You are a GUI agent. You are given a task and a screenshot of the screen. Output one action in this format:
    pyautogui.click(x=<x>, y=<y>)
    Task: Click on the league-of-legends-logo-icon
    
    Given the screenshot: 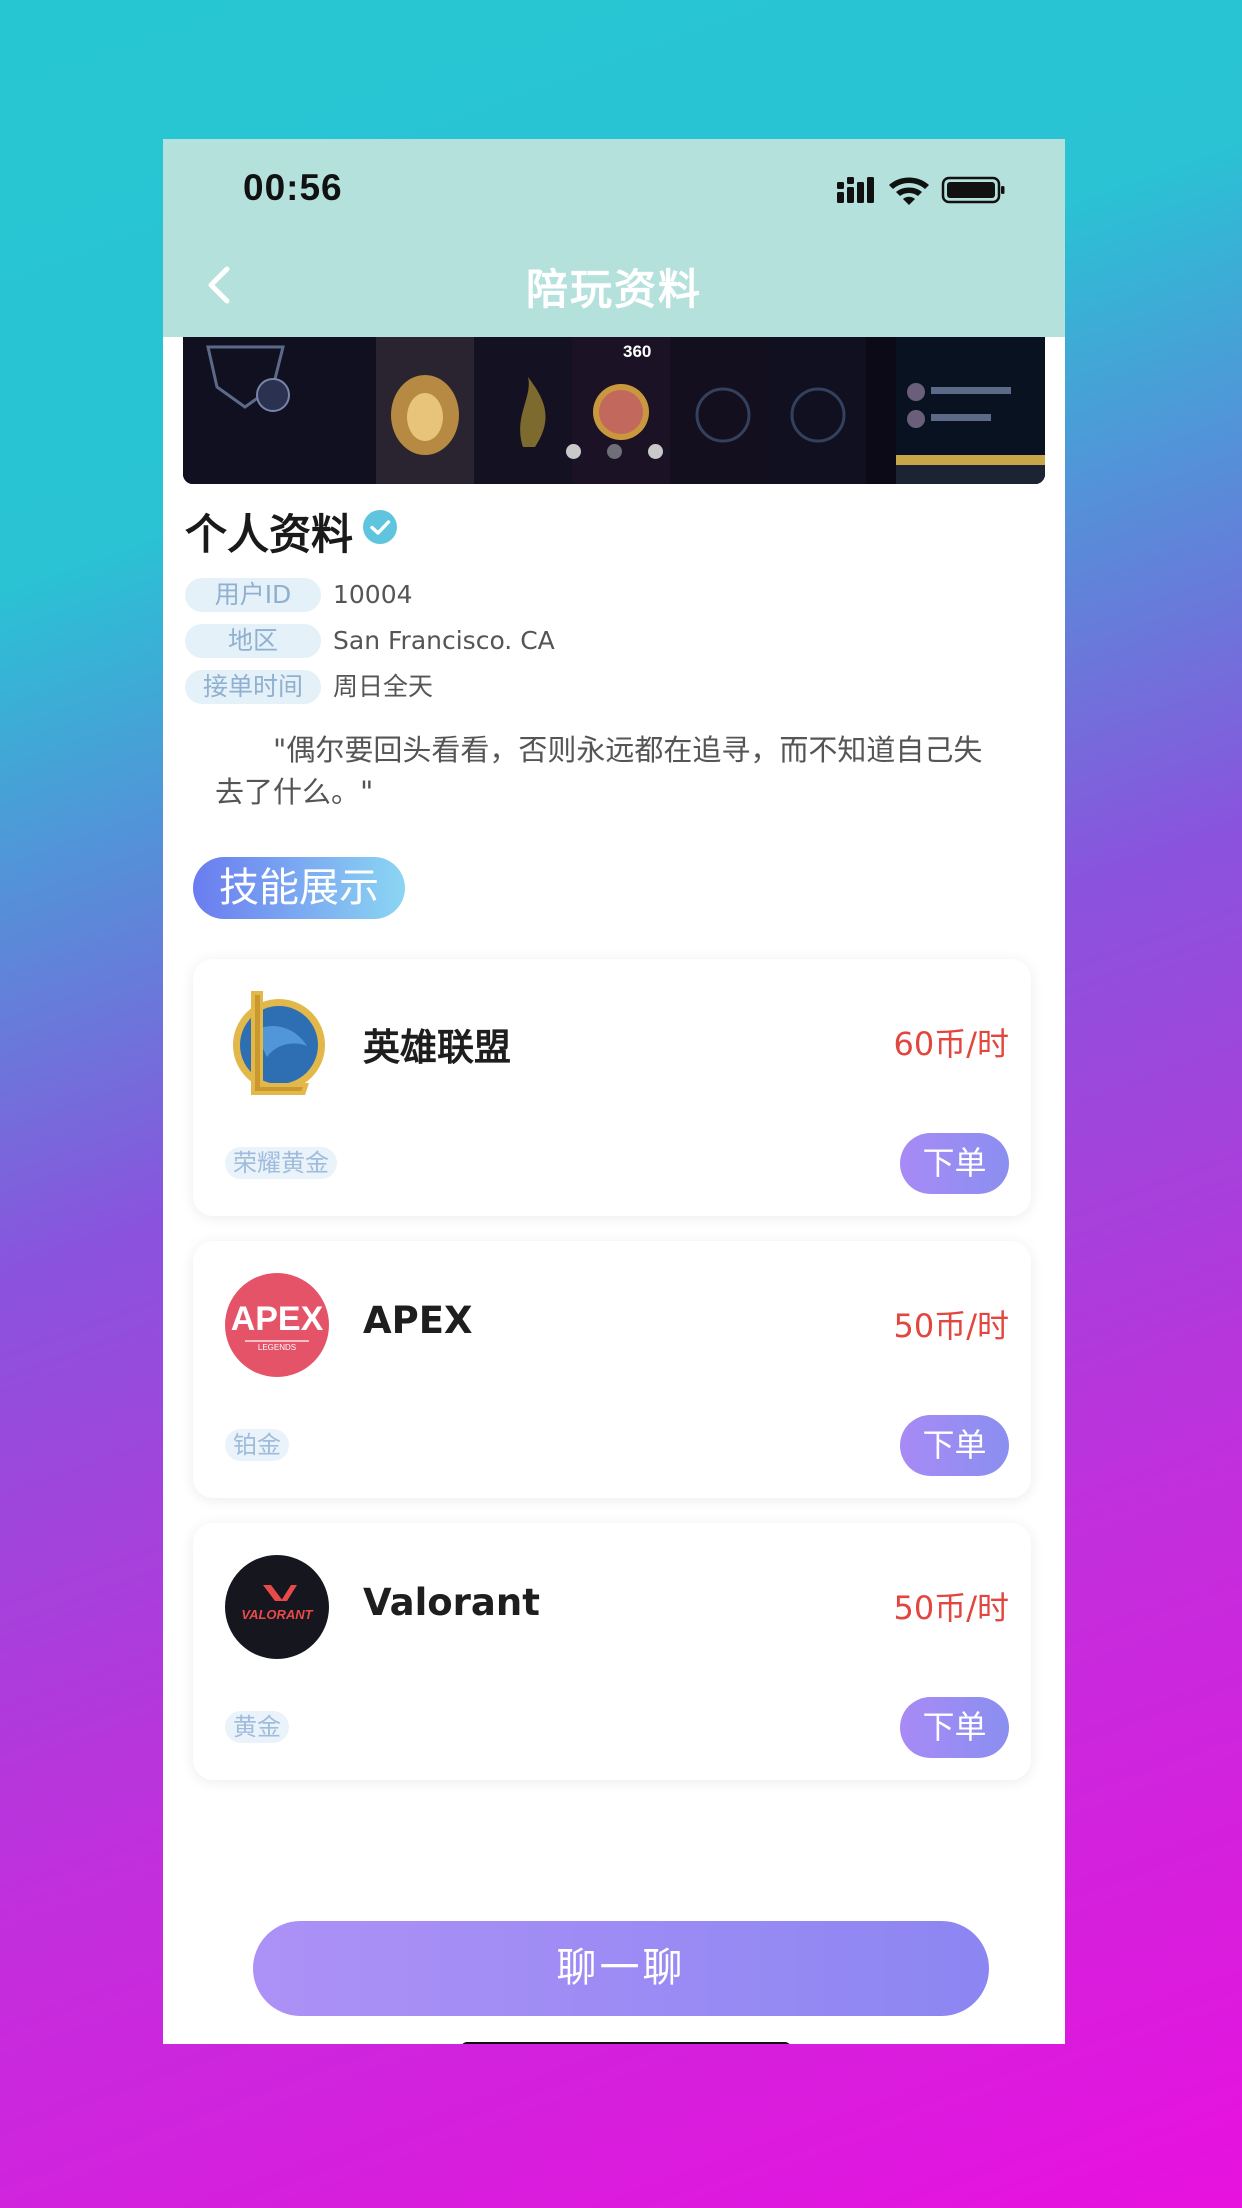 What is the action you would take?
    pyautogui.click(x=279, y=1043)
    